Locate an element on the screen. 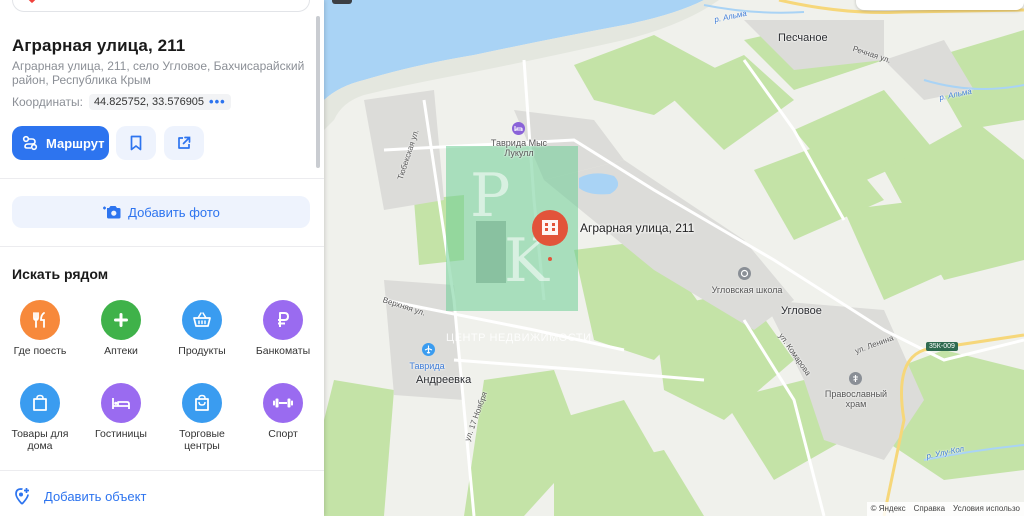  category-label: Спорт is located at coordinates (283, 434).